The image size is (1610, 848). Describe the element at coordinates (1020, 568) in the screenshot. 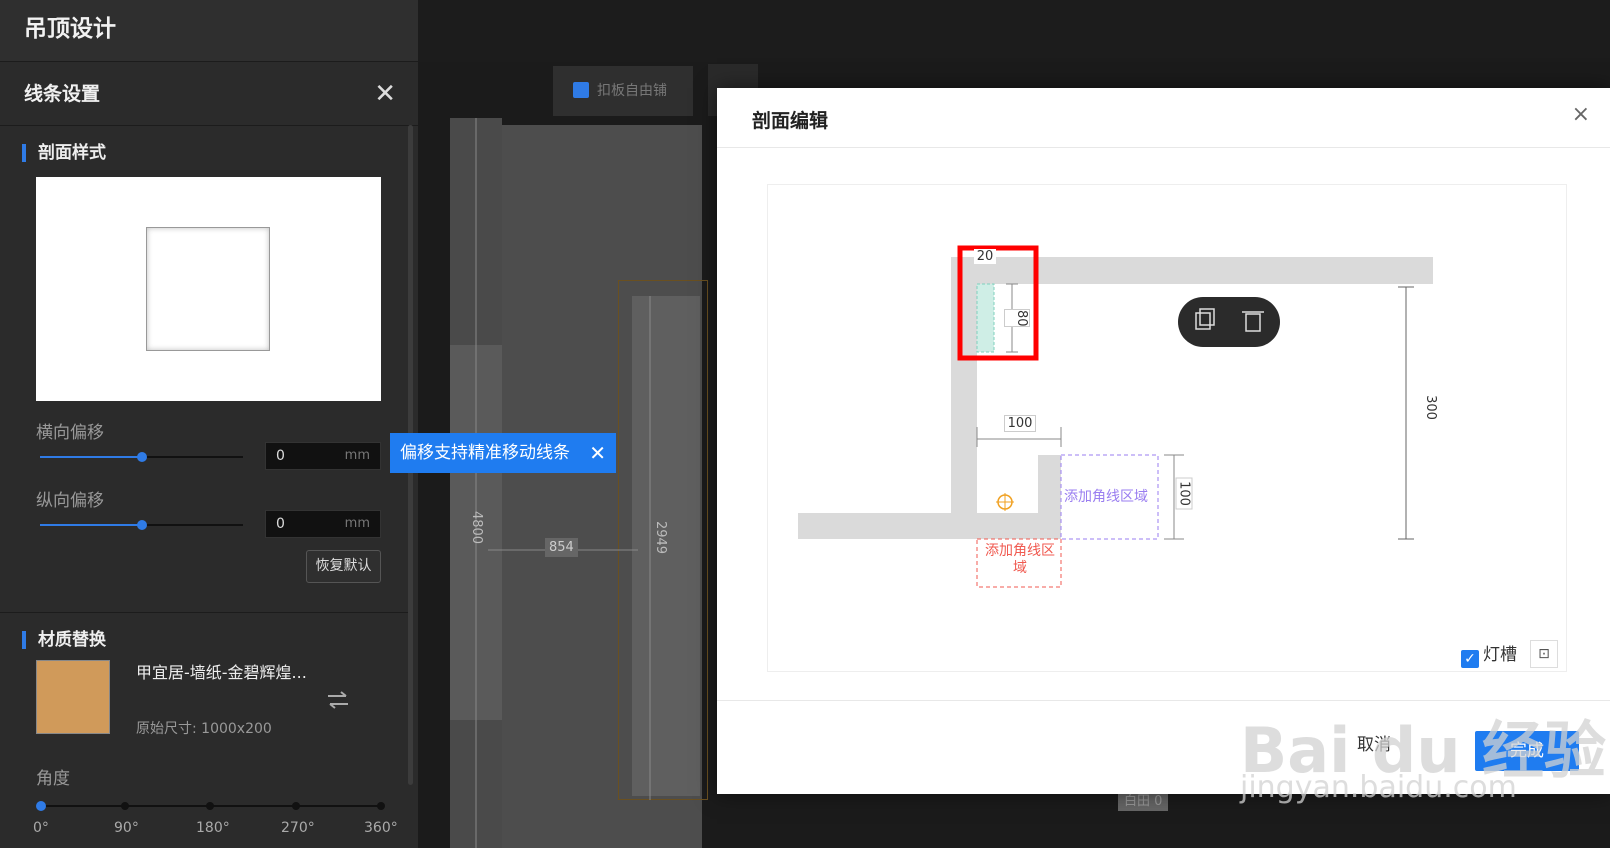

I see `add-corner-red-line2: 域` at that location.